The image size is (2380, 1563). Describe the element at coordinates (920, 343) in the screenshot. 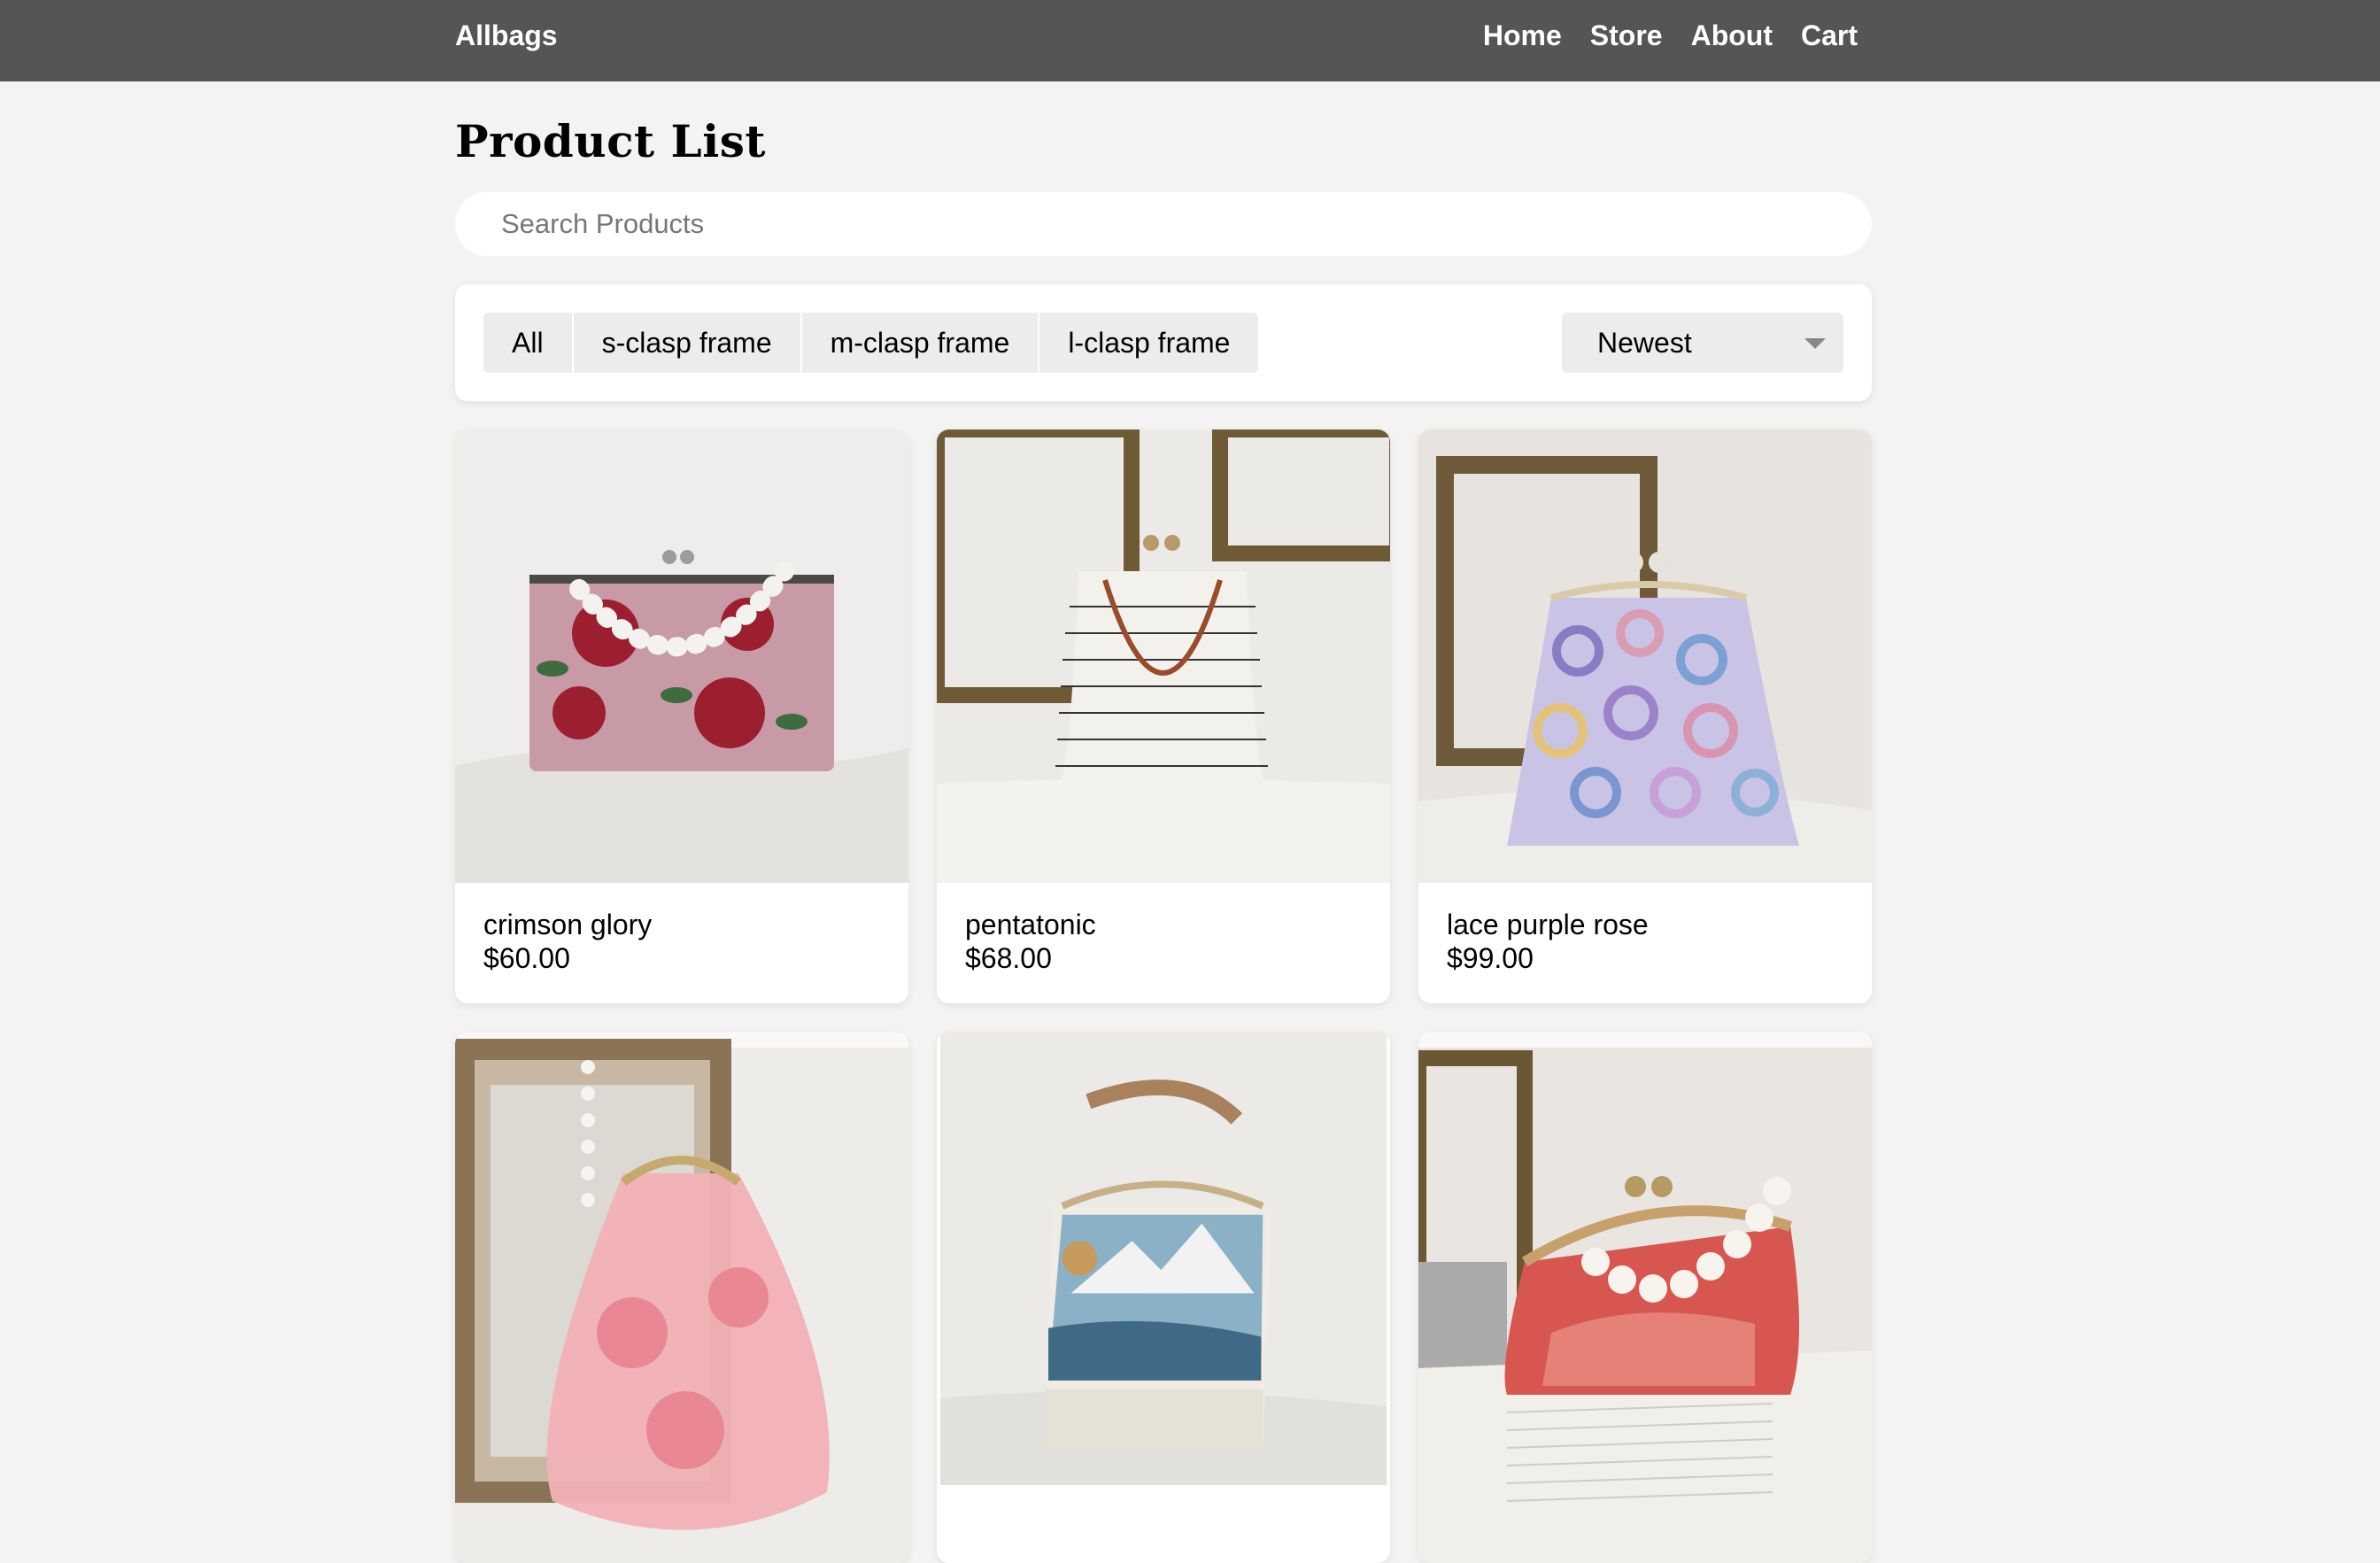

I see `filter-m-clasp-frame: m-clasp frame` at that location.